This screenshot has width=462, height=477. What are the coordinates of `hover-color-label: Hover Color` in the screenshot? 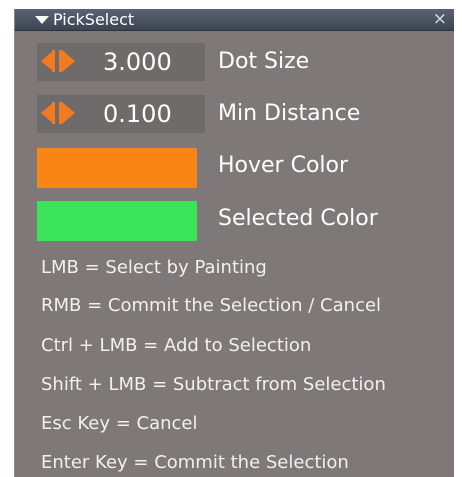 It's located at (283, 165).